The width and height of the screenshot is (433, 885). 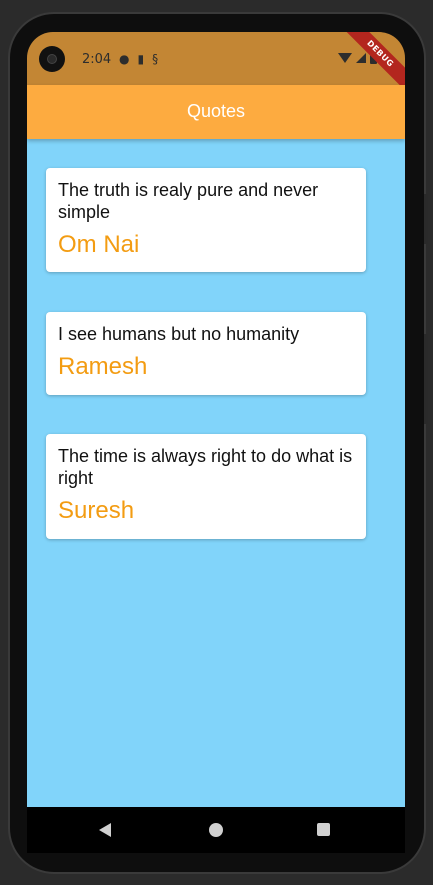 I want to click on app-title: Quotes, so click(x=216, y=111).